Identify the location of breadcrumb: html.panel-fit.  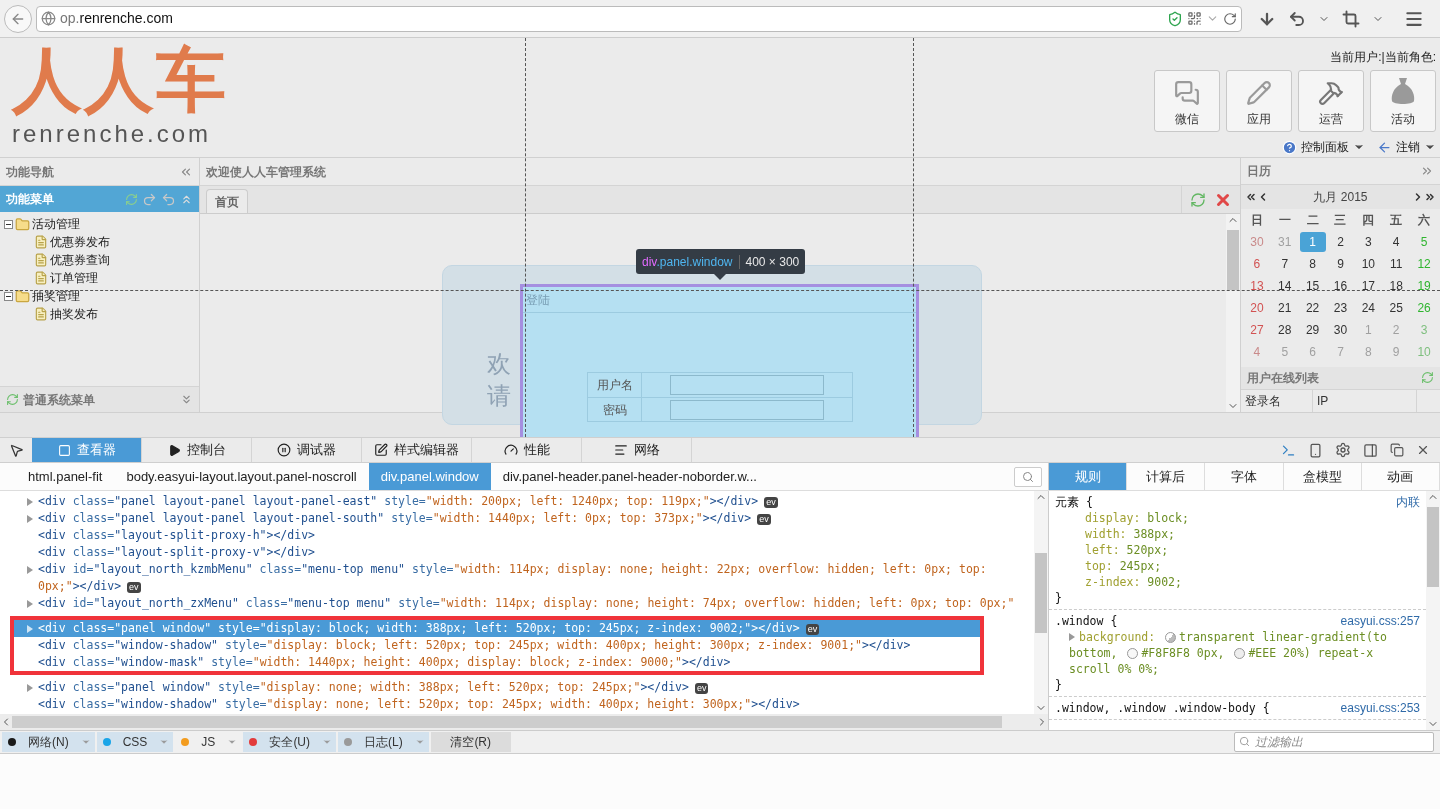
(65, 476).